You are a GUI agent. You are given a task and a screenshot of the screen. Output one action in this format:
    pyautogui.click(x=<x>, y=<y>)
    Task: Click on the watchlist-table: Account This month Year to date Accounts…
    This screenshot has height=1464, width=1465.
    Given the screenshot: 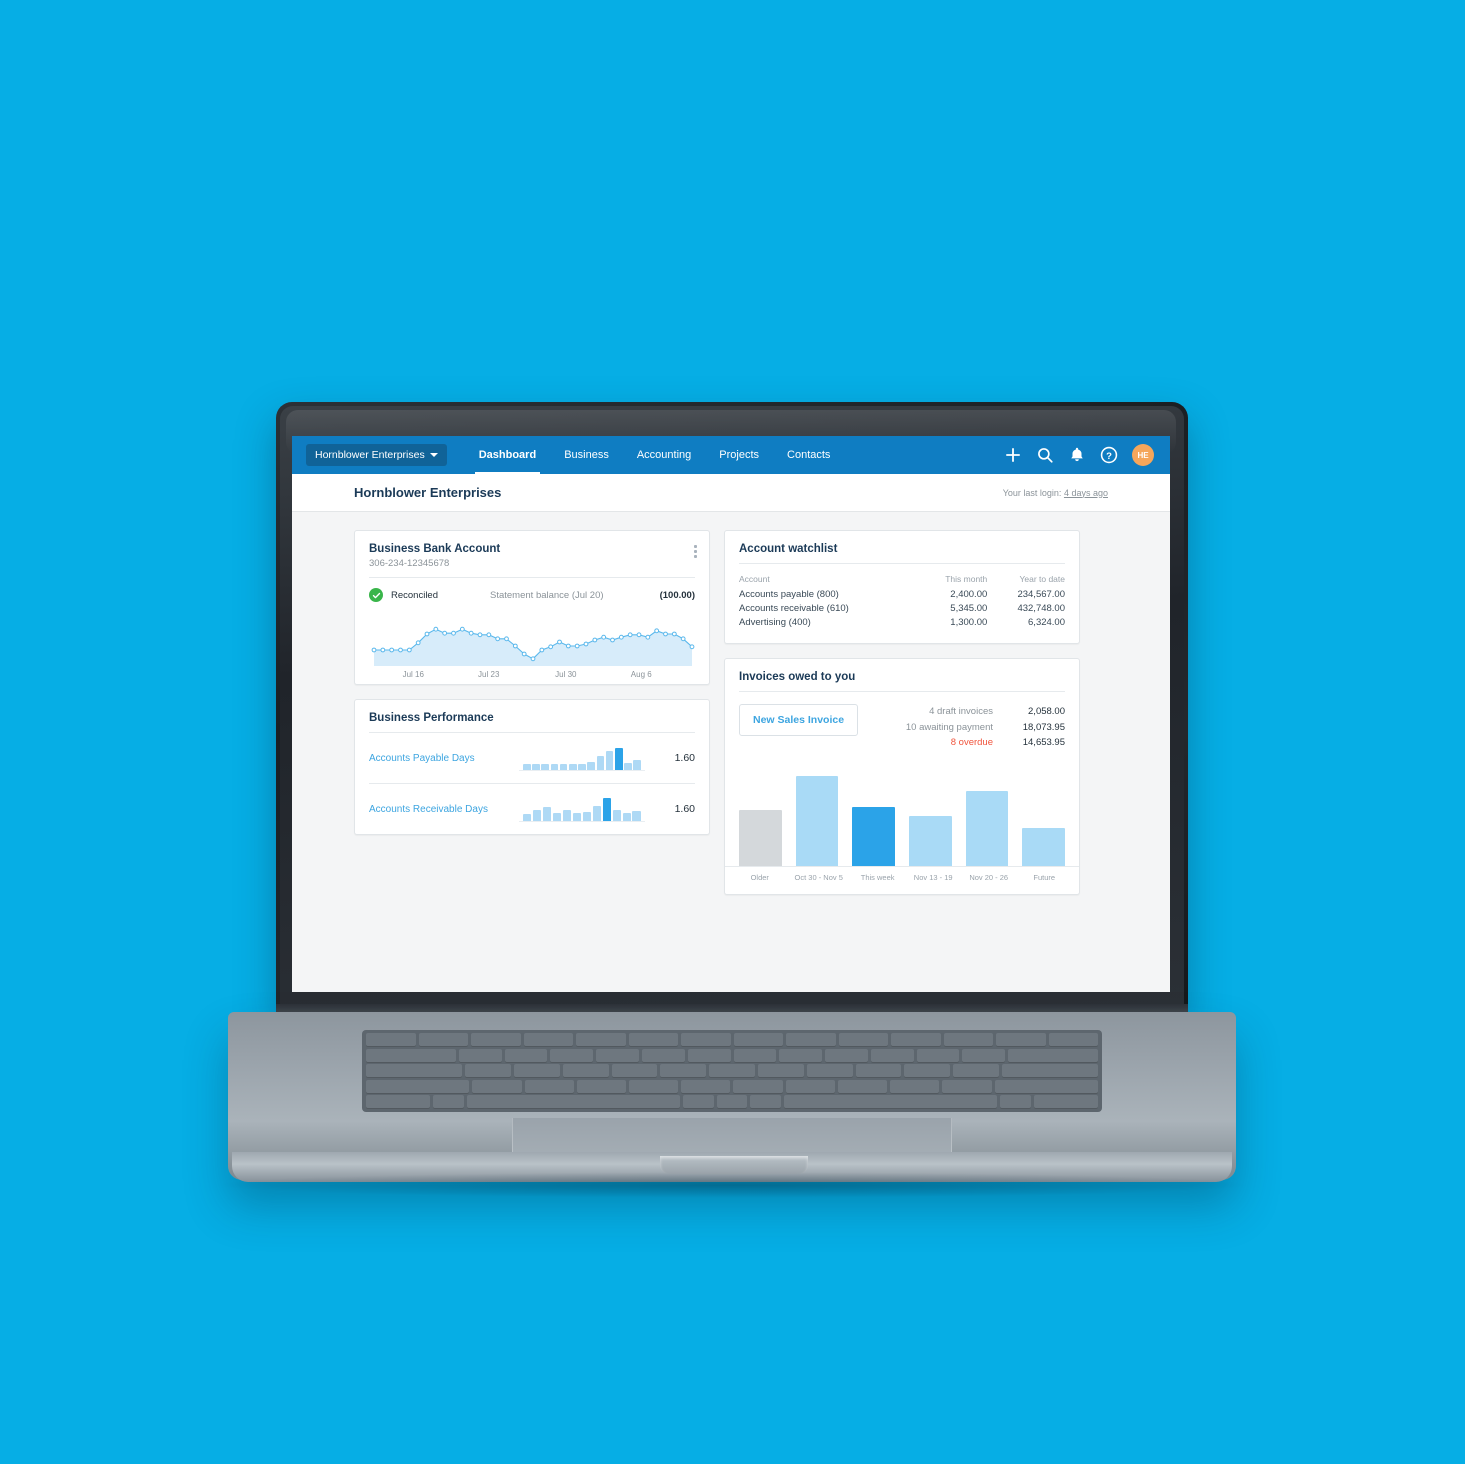 What is the action you would take?
    pyautogui.click(x=902, y=601)
    